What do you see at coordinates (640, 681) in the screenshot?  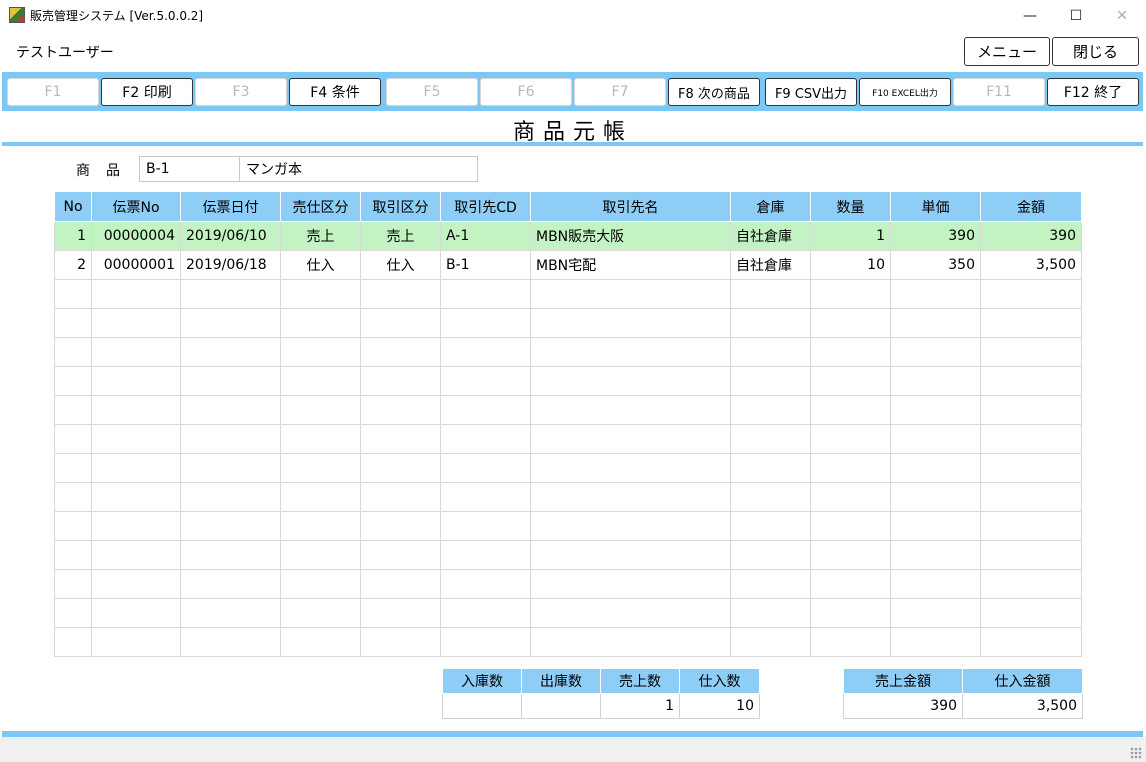 I see `header-sales-qty: 売上数` at bounding box center [640, 681].